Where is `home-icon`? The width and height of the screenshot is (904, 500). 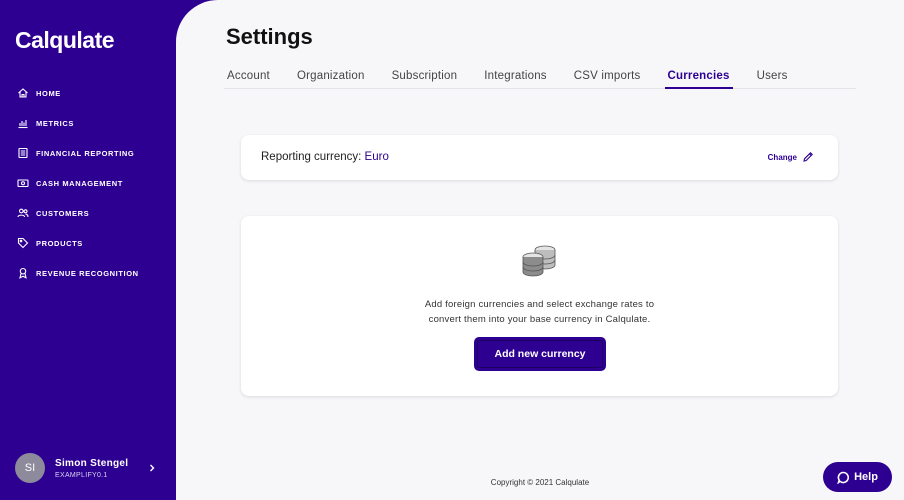 home-icon is located at coordinates (23, 93).